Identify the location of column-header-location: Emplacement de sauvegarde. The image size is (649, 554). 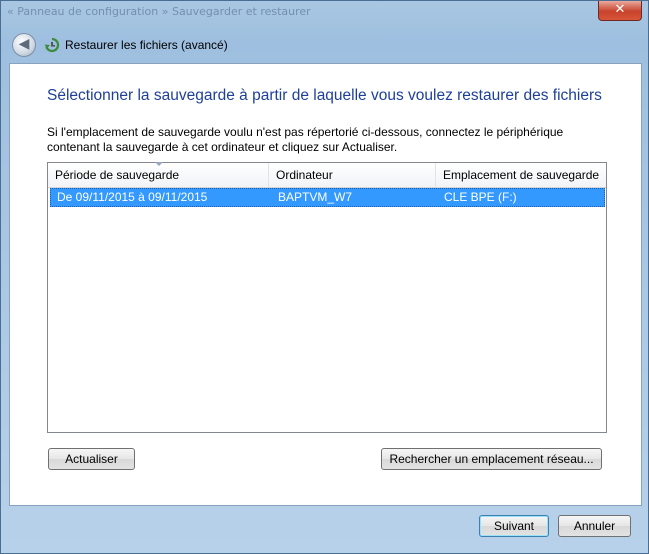
(521, 175).